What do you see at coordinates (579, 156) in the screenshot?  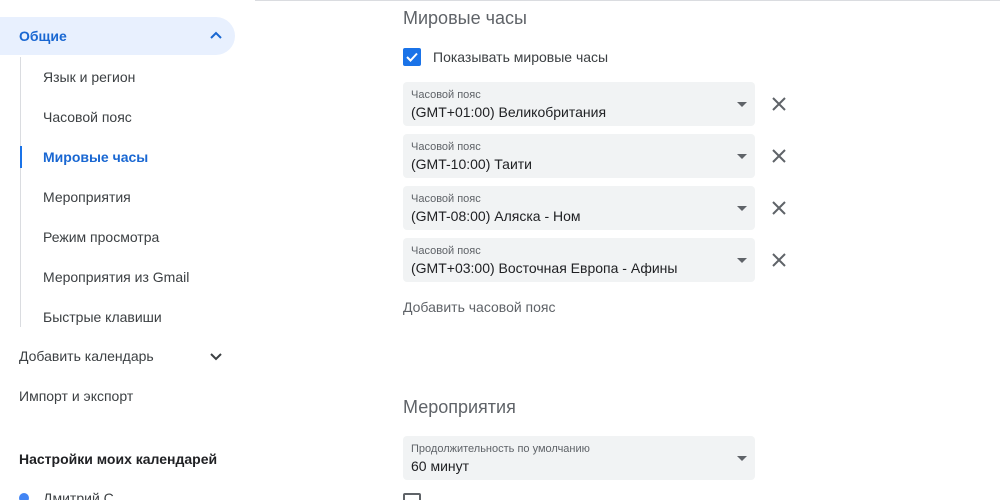 I see `timezone-select-2: Часовой пояс (GMT-10:00) Таити` at bounding box center [579, 156].